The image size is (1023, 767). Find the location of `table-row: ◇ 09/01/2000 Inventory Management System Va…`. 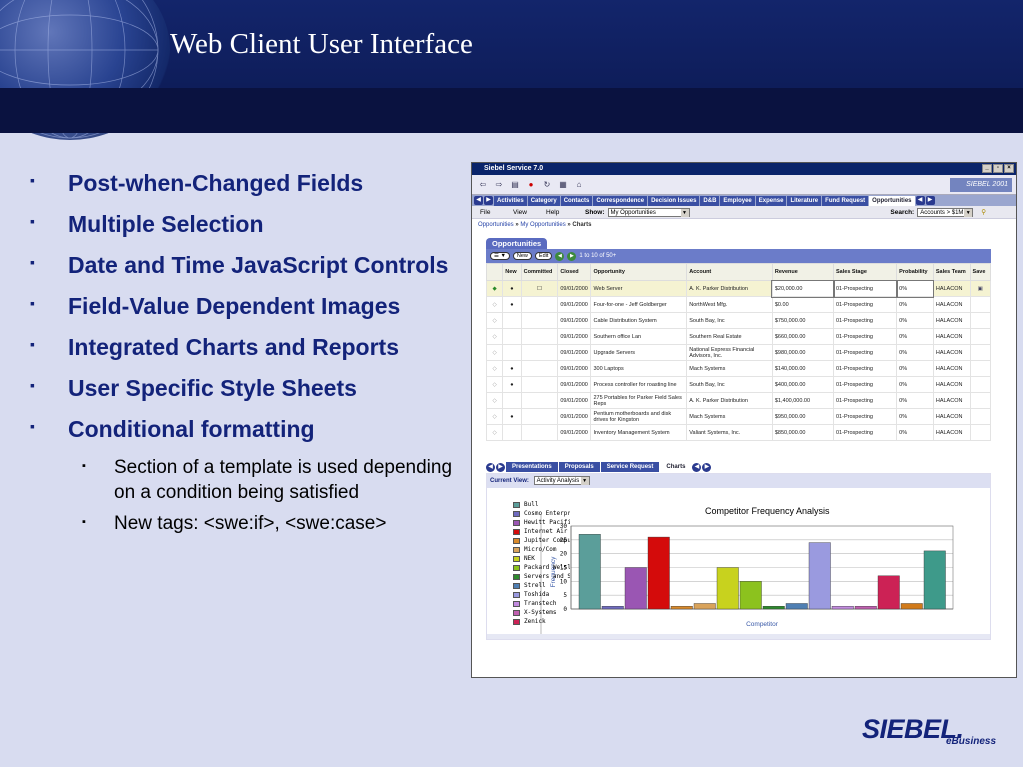

table-row: ◇ 09/01/2000 Inventory Management System Va… is located at coordinates (738, 432).